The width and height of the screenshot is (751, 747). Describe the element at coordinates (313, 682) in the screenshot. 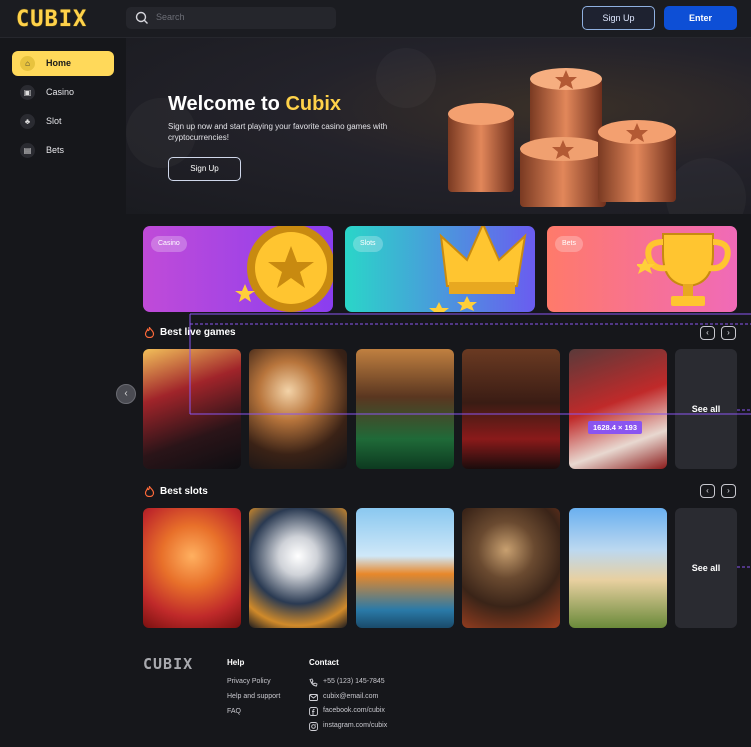

I see `phone-icon` at that location.